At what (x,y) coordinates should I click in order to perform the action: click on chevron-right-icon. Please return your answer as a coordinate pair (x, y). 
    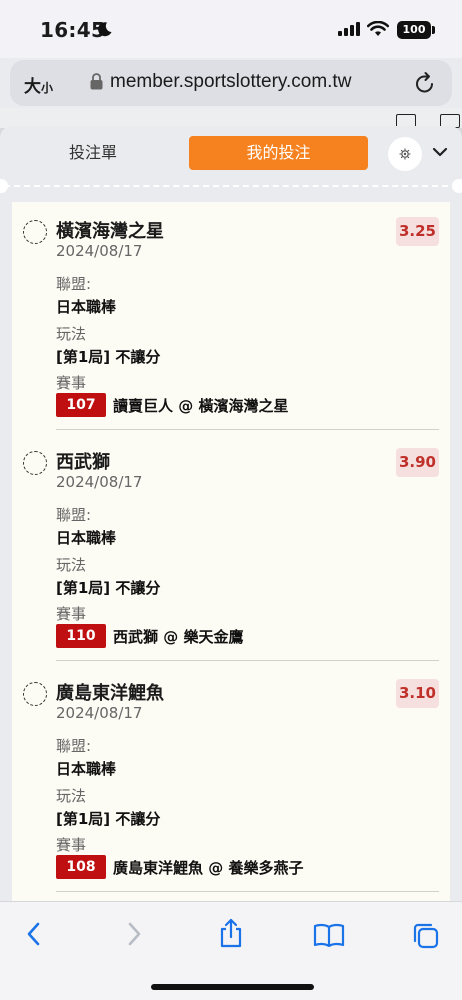
    Looking at the image, I should click on (134, 934).